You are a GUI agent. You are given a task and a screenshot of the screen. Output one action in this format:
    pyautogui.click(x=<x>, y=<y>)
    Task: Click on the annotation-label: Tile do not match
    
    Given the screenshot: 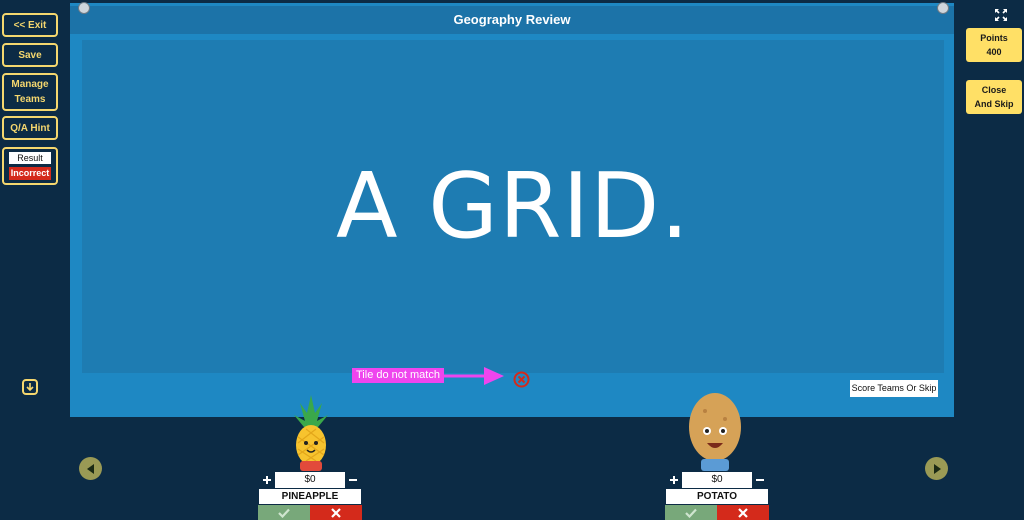 What is the action you would take?
    pyautogui.click(x=398, y=375)
    